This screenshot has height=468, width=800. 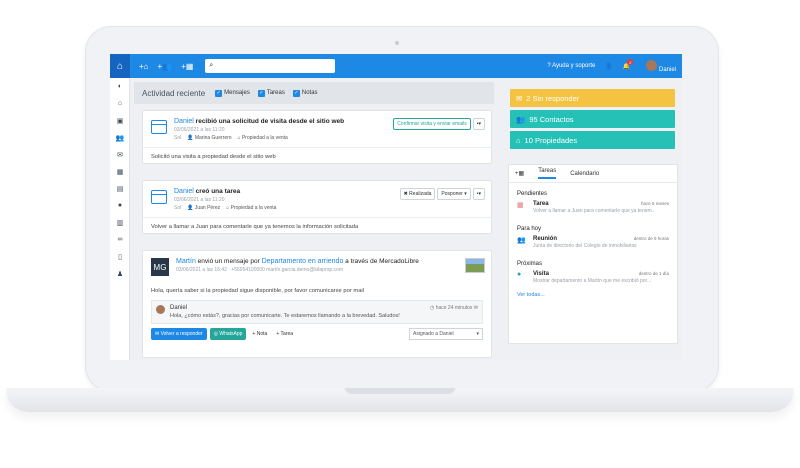 I want to click on mark-done-button: ✖ Realizada, so click(x=417, y=194).